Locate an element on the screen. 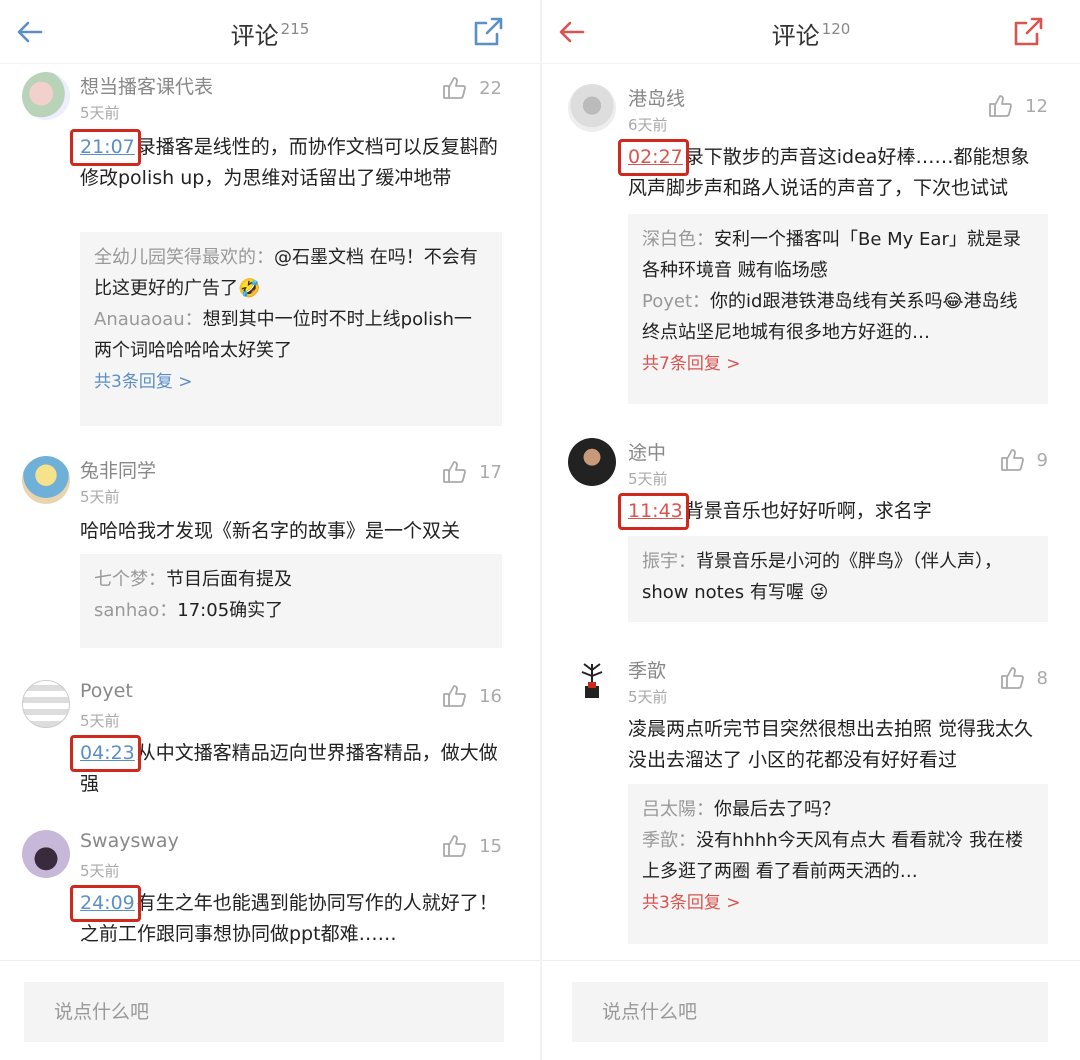  like-count: 17 is located at coordinates (490, 472).